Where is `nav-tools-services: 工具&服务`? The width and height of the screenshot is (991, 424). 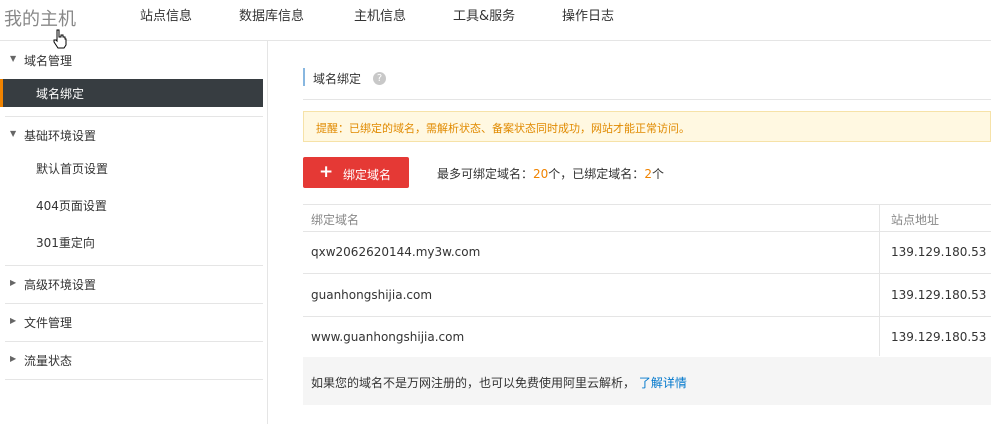
nav-tools-services: 工具&服务 is located at coordinates (484, 14).